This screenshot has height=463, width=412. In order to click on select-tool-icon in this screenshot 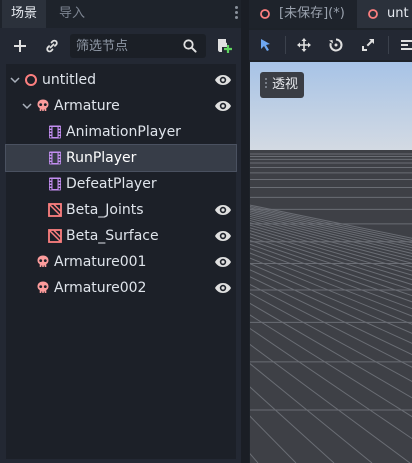, I will do `click(266, 45)`.